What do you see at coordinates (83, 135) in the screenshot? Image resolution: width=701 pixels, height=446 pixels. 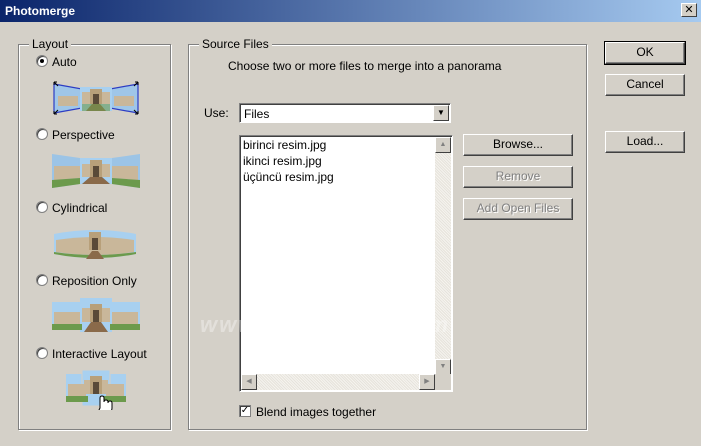 I see `radio-perspective-label: Perspective` at bounding box center [83, 135].